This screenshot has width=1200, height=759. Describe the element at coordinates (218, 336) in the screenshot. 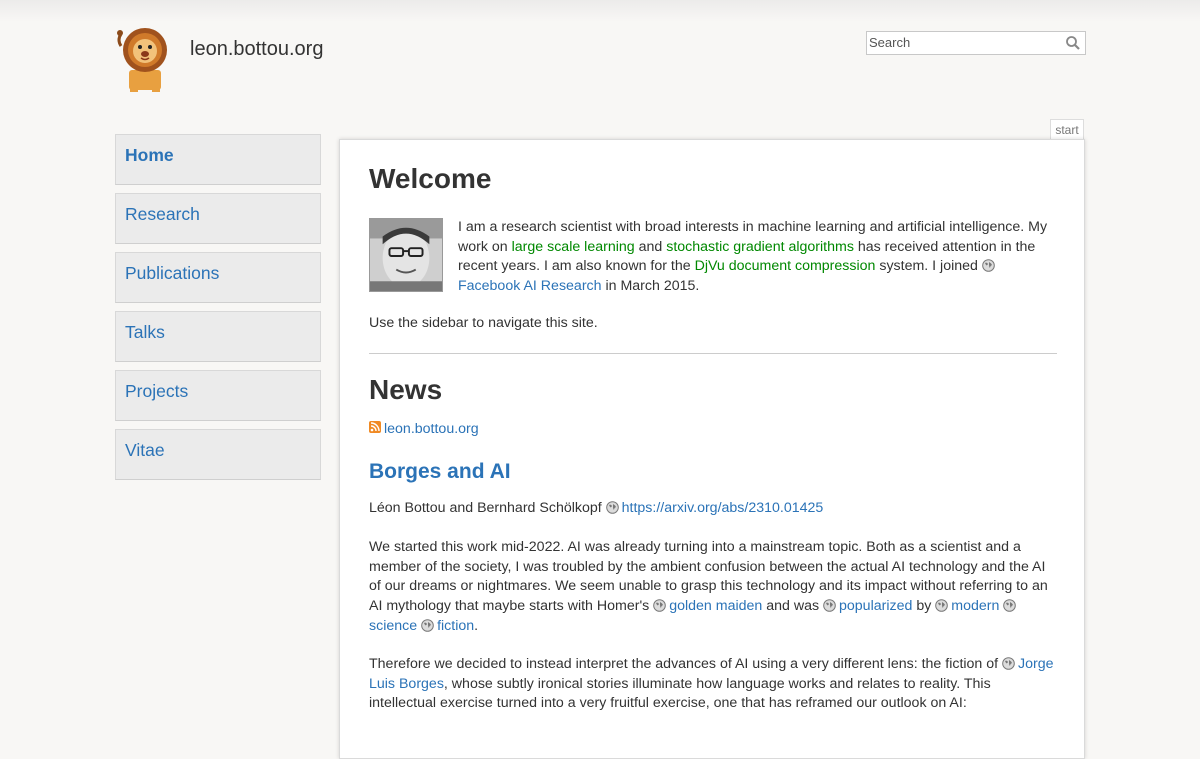

I see `sidebar-item-talks: Talks` at that location.